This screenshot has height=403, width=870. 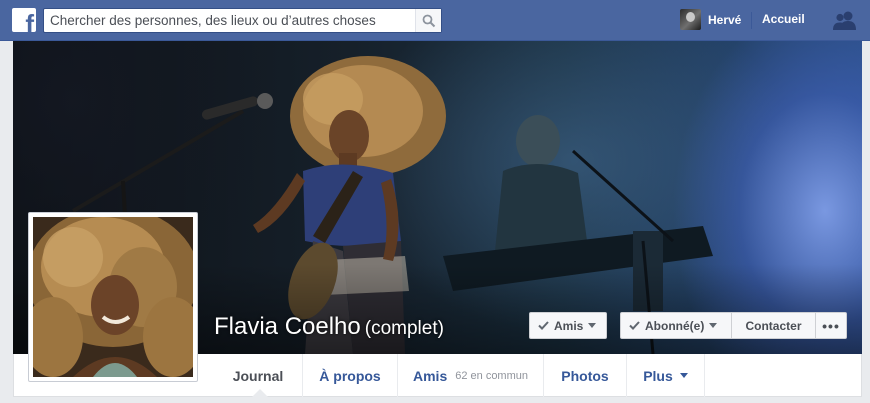 I want to click on tab-label: Photos, so click(x=585, y=375).